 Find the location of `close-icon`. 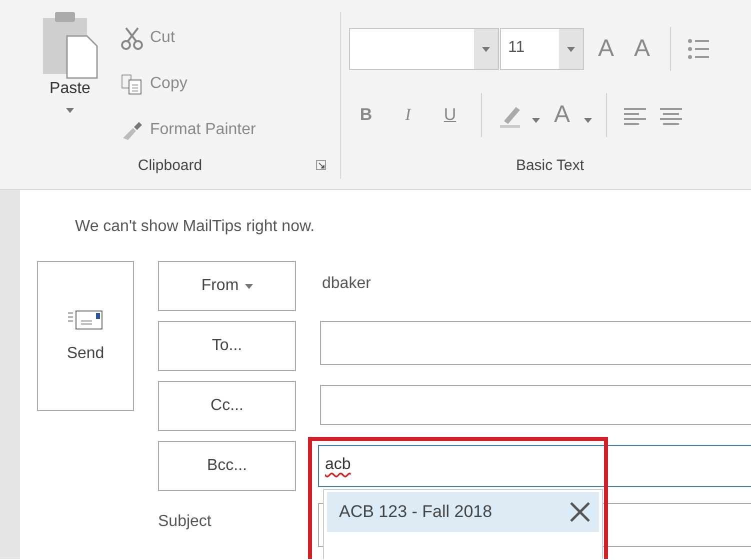

close-icon is located at coordinates (580, 512).